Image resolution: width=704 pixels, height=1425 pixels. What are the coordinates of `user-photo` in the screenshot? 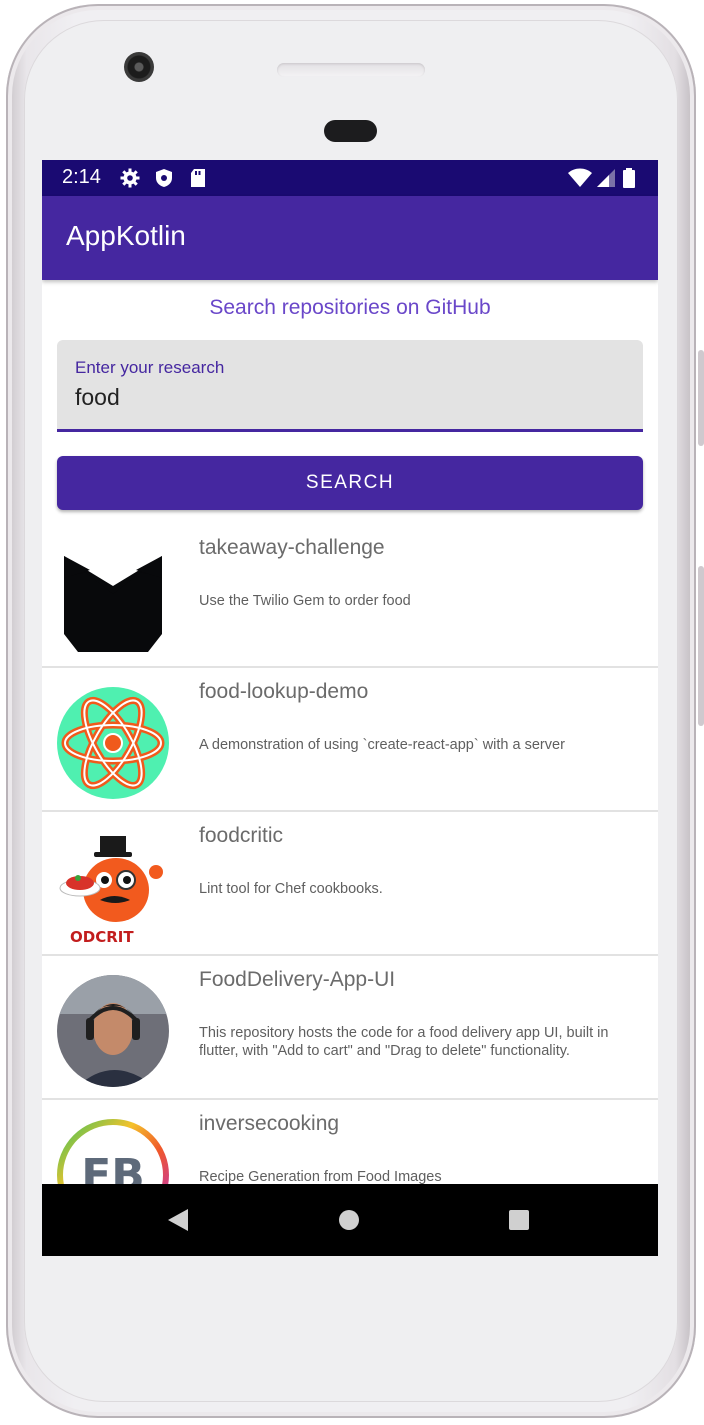 It's located at (113, 1031).